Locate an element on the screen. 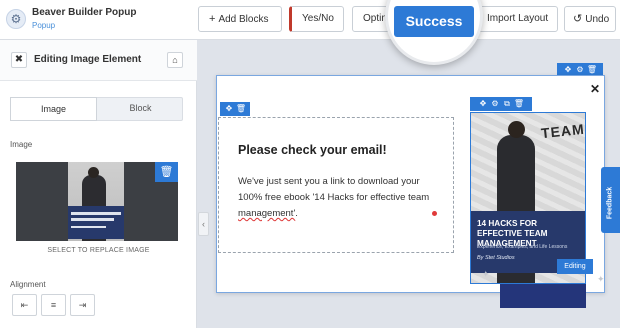 The width and height of the screenshot is (620, 328). thumbnail-book-band is located at coordinates (96, 222).